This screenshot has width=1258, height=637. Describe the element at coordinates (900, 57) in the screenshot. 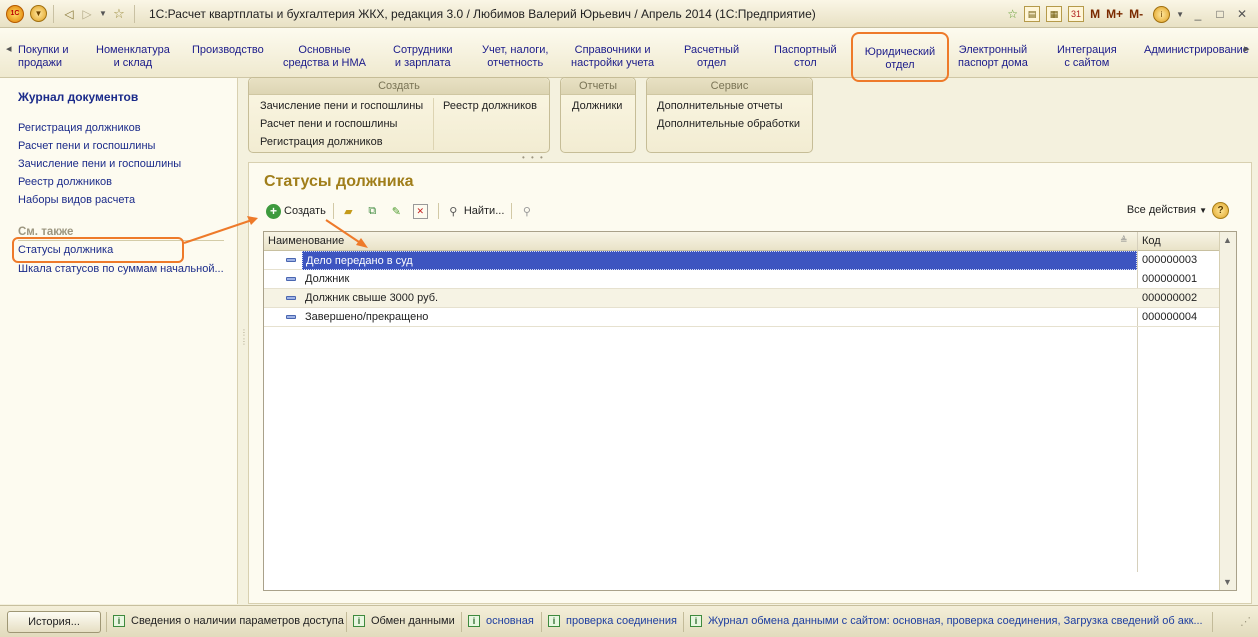

I see `section-legal-department: Юридический отдел` at that location.